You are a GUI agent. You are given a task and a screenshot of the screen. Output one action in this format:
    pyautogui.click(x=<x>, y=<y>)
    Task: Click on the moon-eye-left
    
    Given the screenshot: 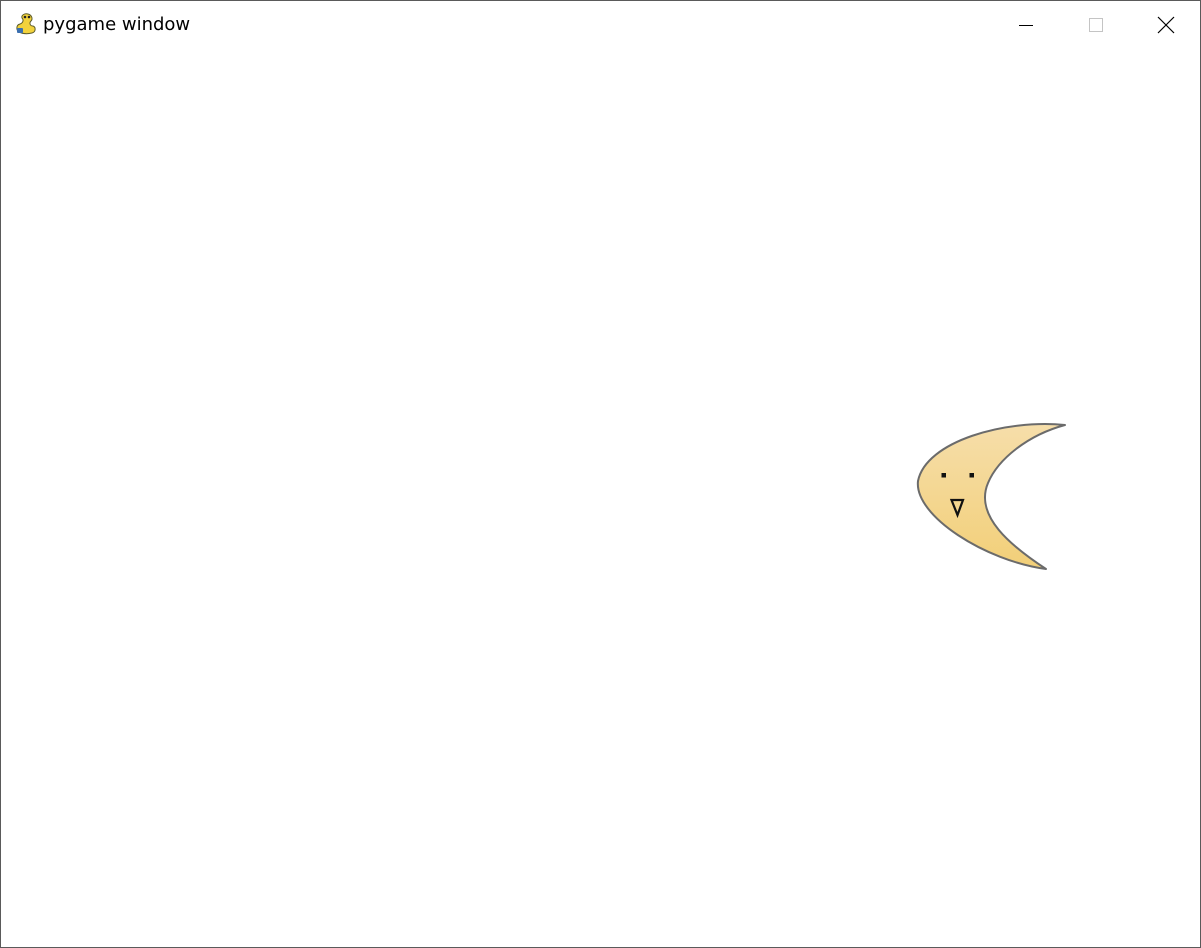 What is the action you would take?
    pyautogui.click(x=943, y=475)
    